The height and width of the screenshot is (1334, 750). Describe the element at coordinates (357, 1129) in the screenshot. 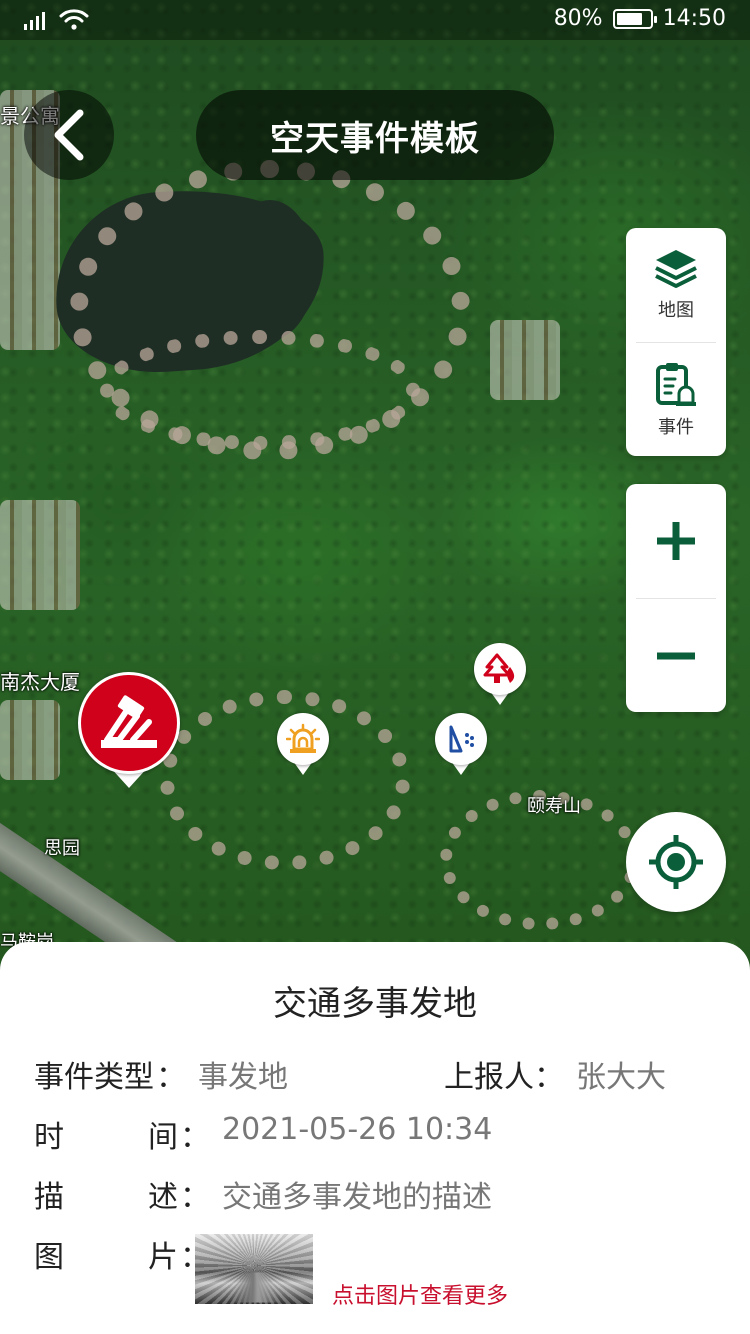

I see `time-value: 2021-05-26 10:34` at that location.